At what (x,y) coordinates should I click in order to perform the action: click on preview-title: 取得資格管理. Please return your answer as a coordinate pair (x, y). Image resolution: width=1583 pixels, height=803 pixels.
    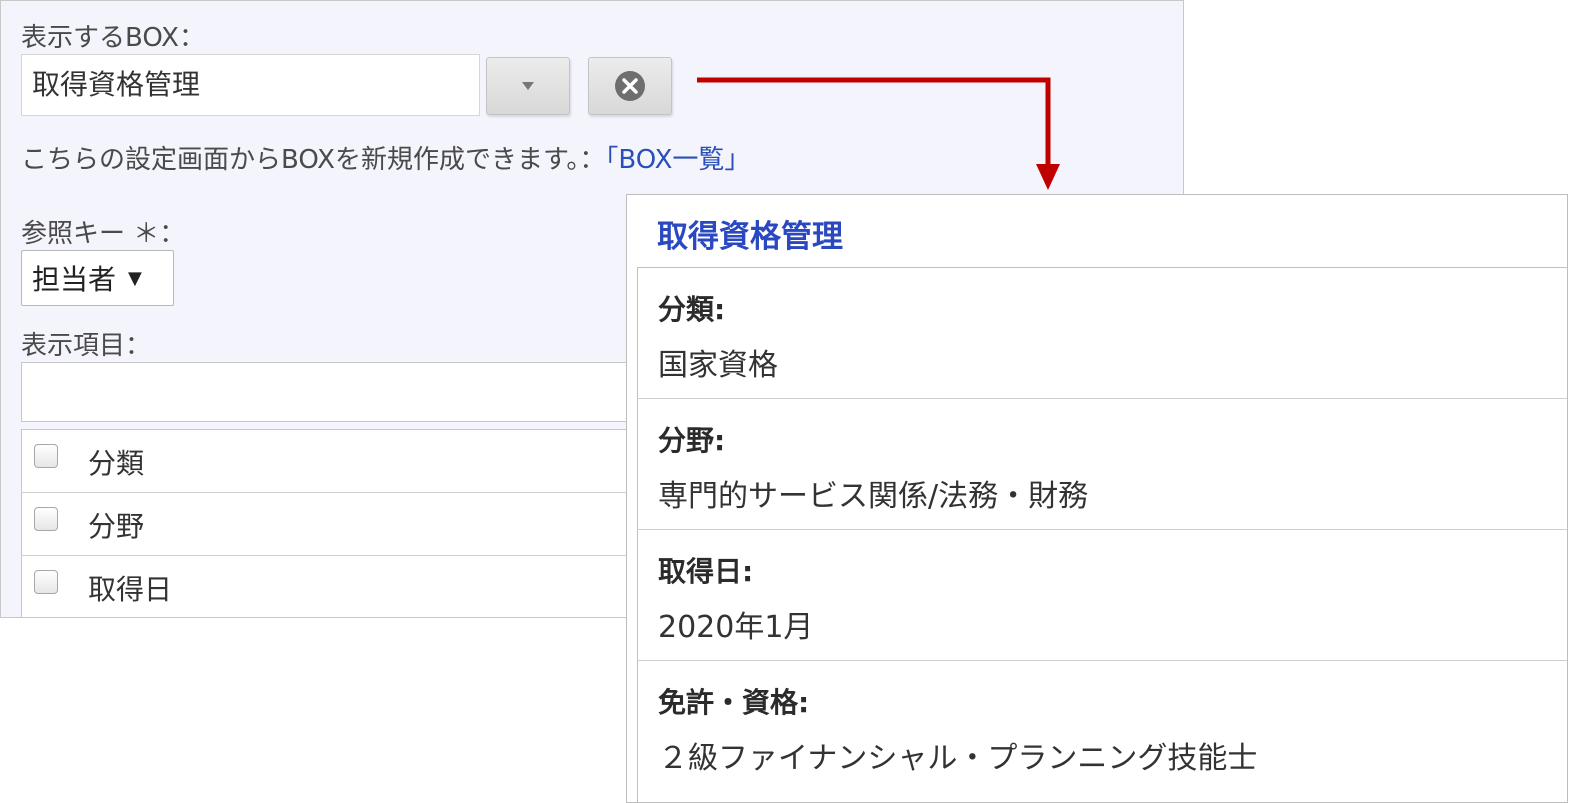
    Looking at the image, I should click on (750, 237).